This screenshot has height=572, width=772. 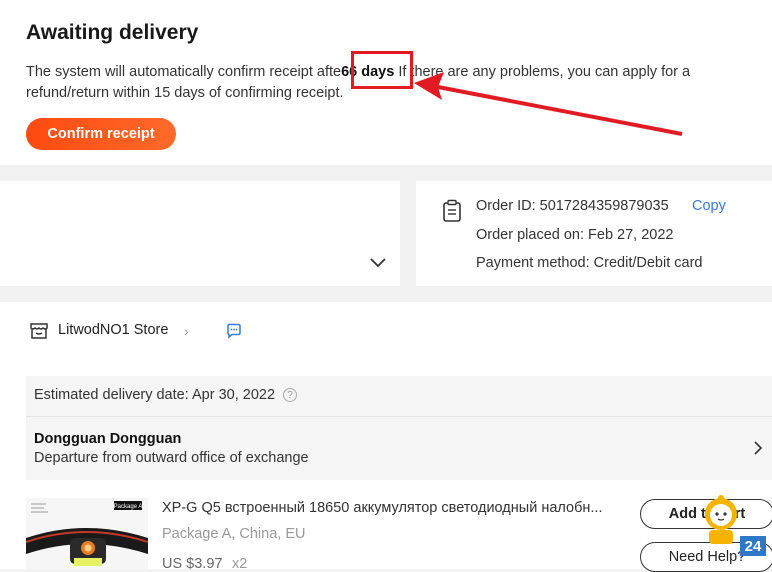 I want to click on question-mark-icon: ?, so click(x=290, y=395).